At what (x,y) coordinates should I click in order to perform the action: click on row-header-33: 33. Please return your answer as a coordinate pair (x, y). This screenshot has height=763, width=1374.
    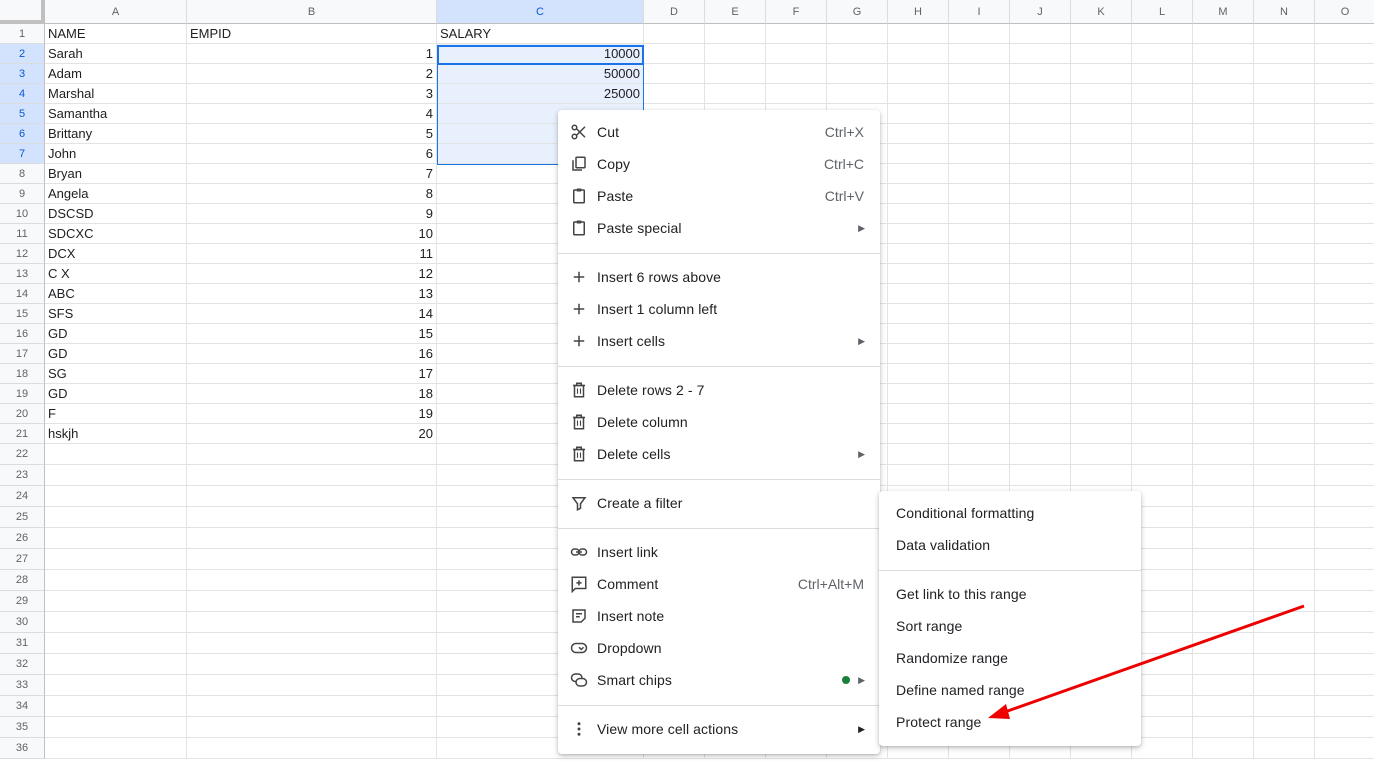
    Looking at the image, I should click on (22, 685).